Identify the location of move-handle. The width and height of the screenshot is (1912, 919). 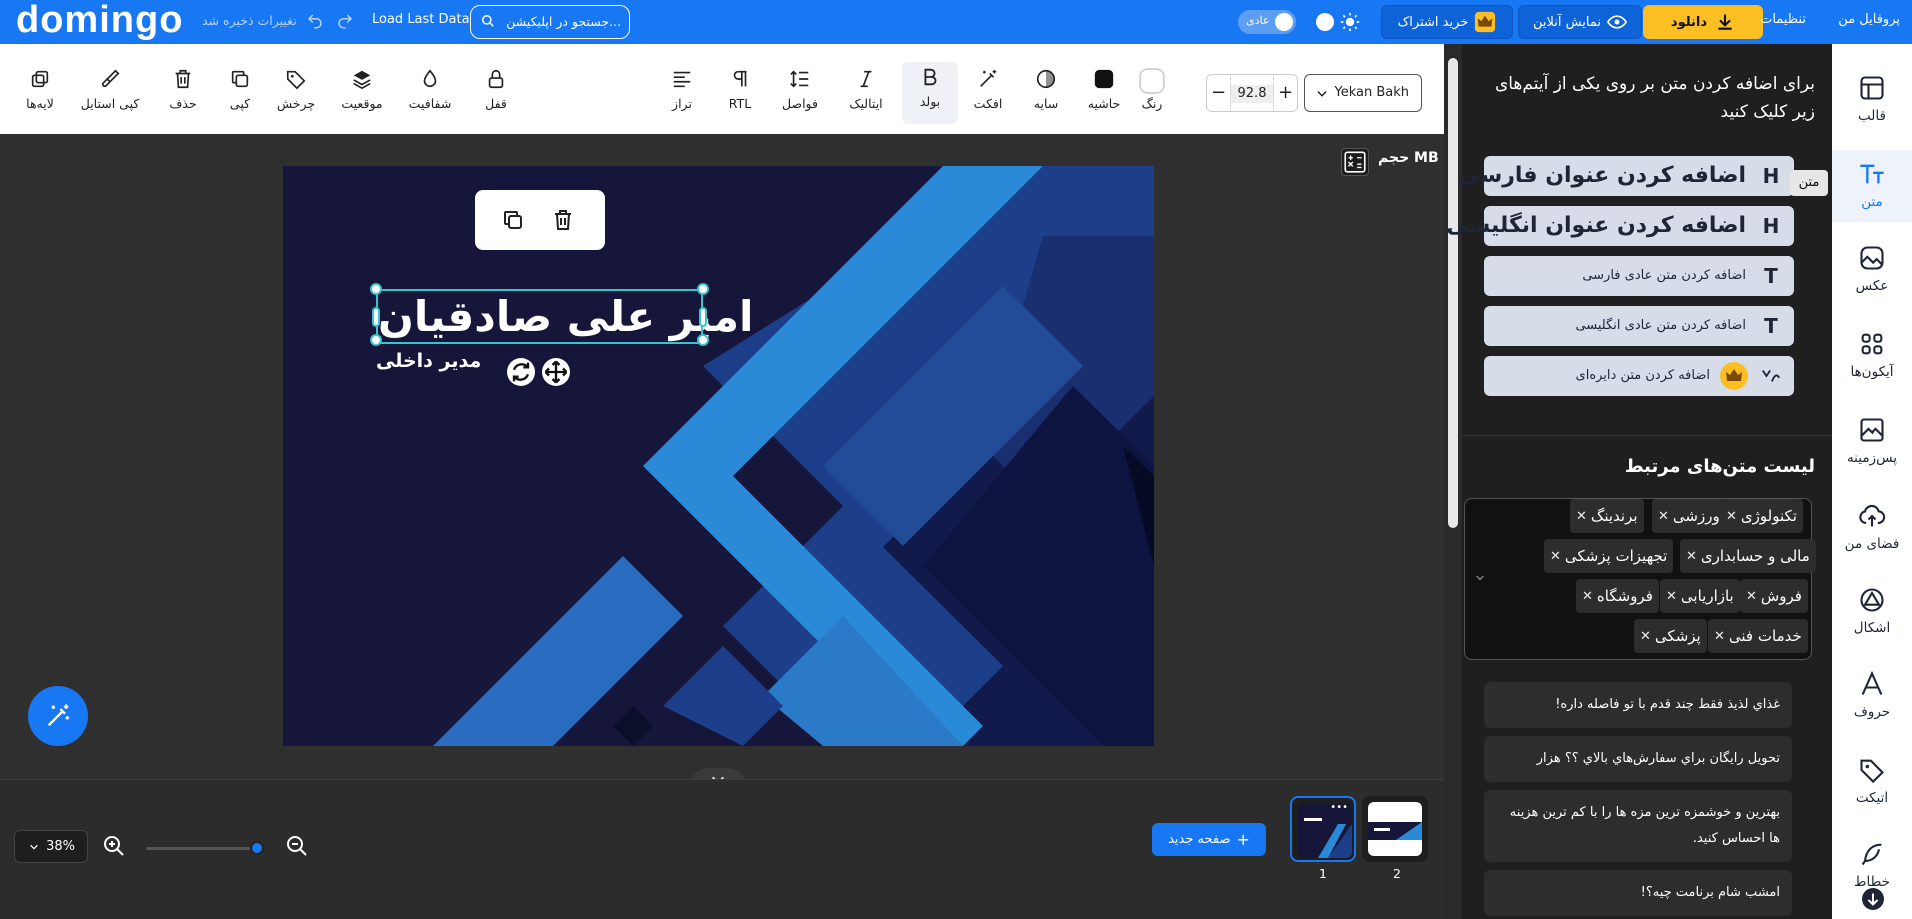
(556, 372).